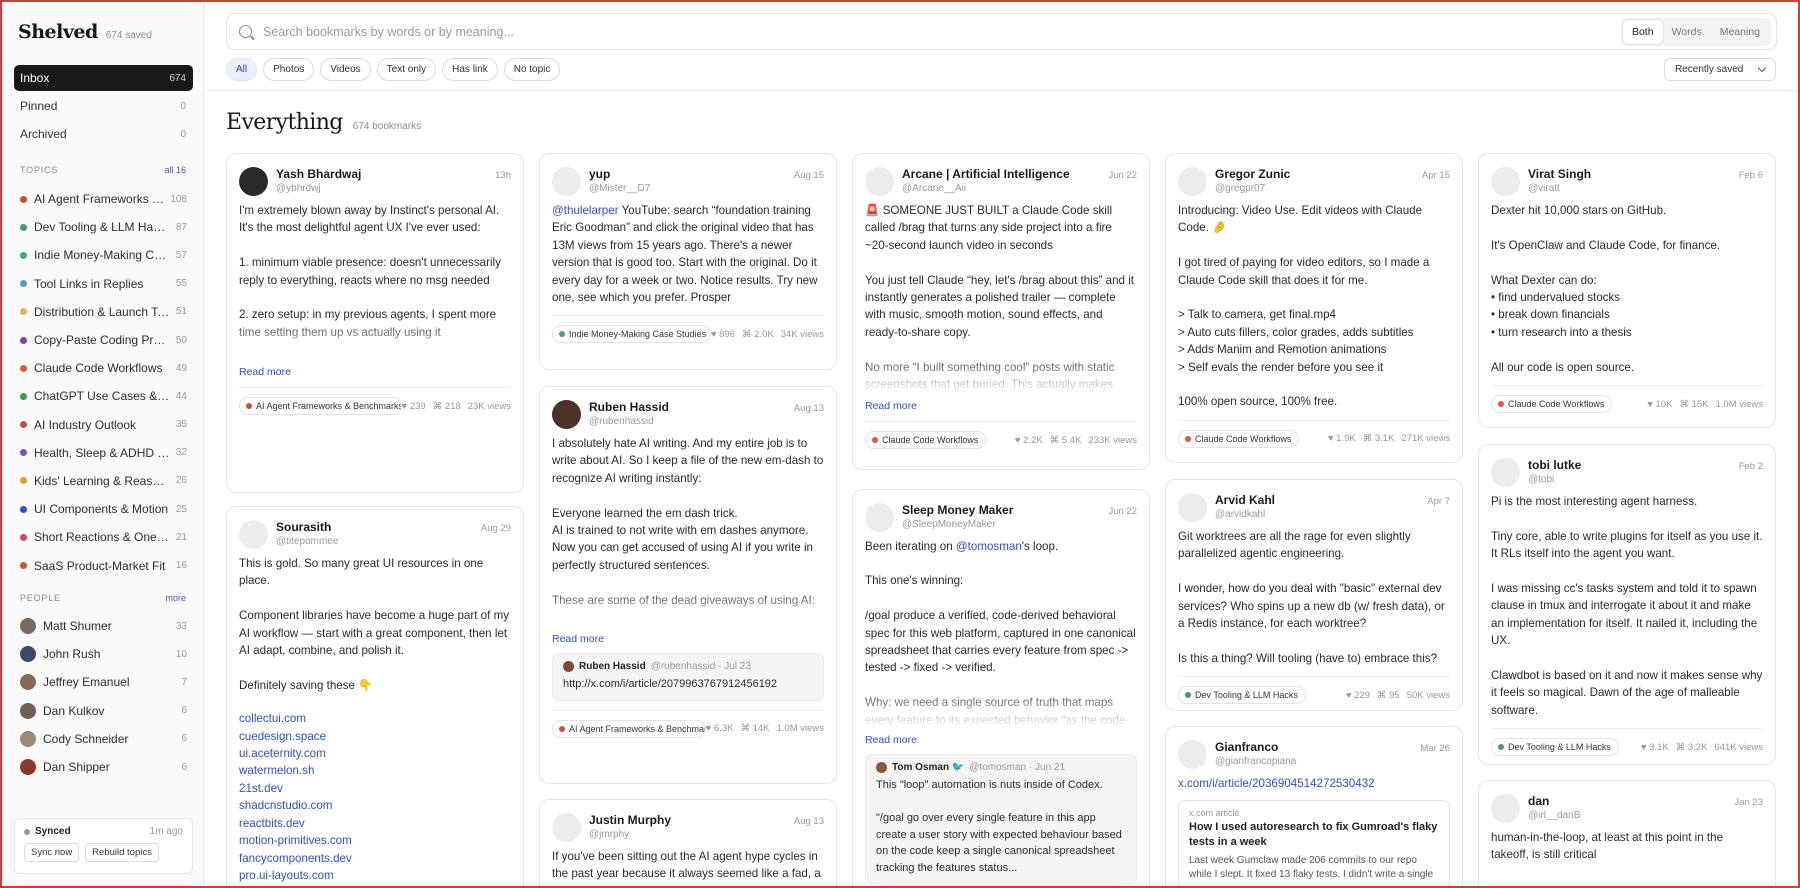 The width and height of the screenshot is (1800, 888). What do you see at coordinates (103, 340) in the screenshot?
I see `topic-item: Copy-Paste Coding Prompts 50` at bounding box center [103, 340].